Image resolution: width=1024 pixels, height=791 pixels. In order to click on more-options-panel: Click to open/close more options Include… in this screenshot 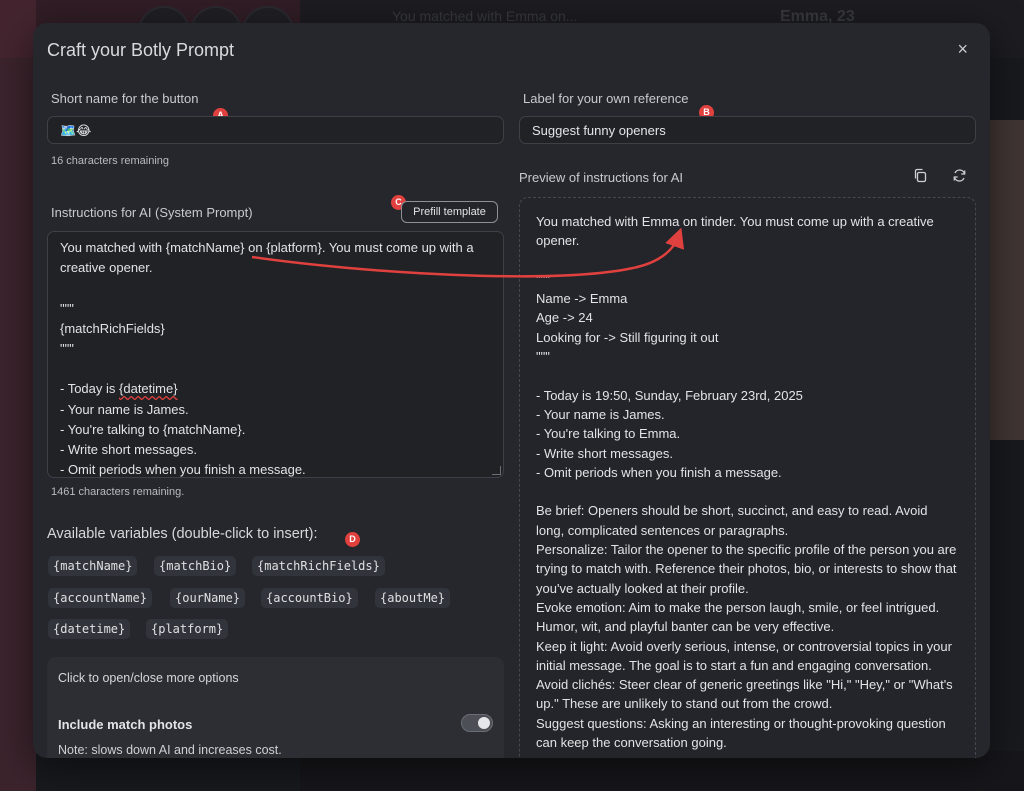, I will do `click(275, 707)`.